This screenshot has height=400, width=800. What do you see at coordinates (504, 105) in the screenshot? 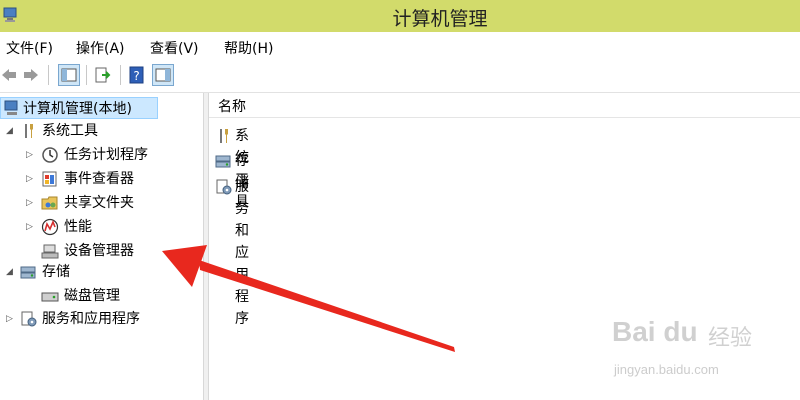
I see `column-header-name: 名称` at bounding box center [504, 105].